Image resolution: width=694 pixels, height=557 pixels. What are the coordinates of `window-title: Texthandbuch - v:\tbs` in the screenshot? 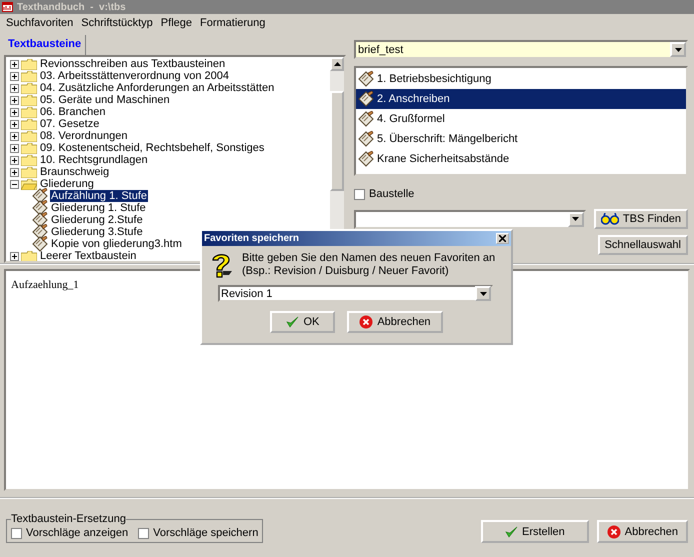 It's located at (71, 7).